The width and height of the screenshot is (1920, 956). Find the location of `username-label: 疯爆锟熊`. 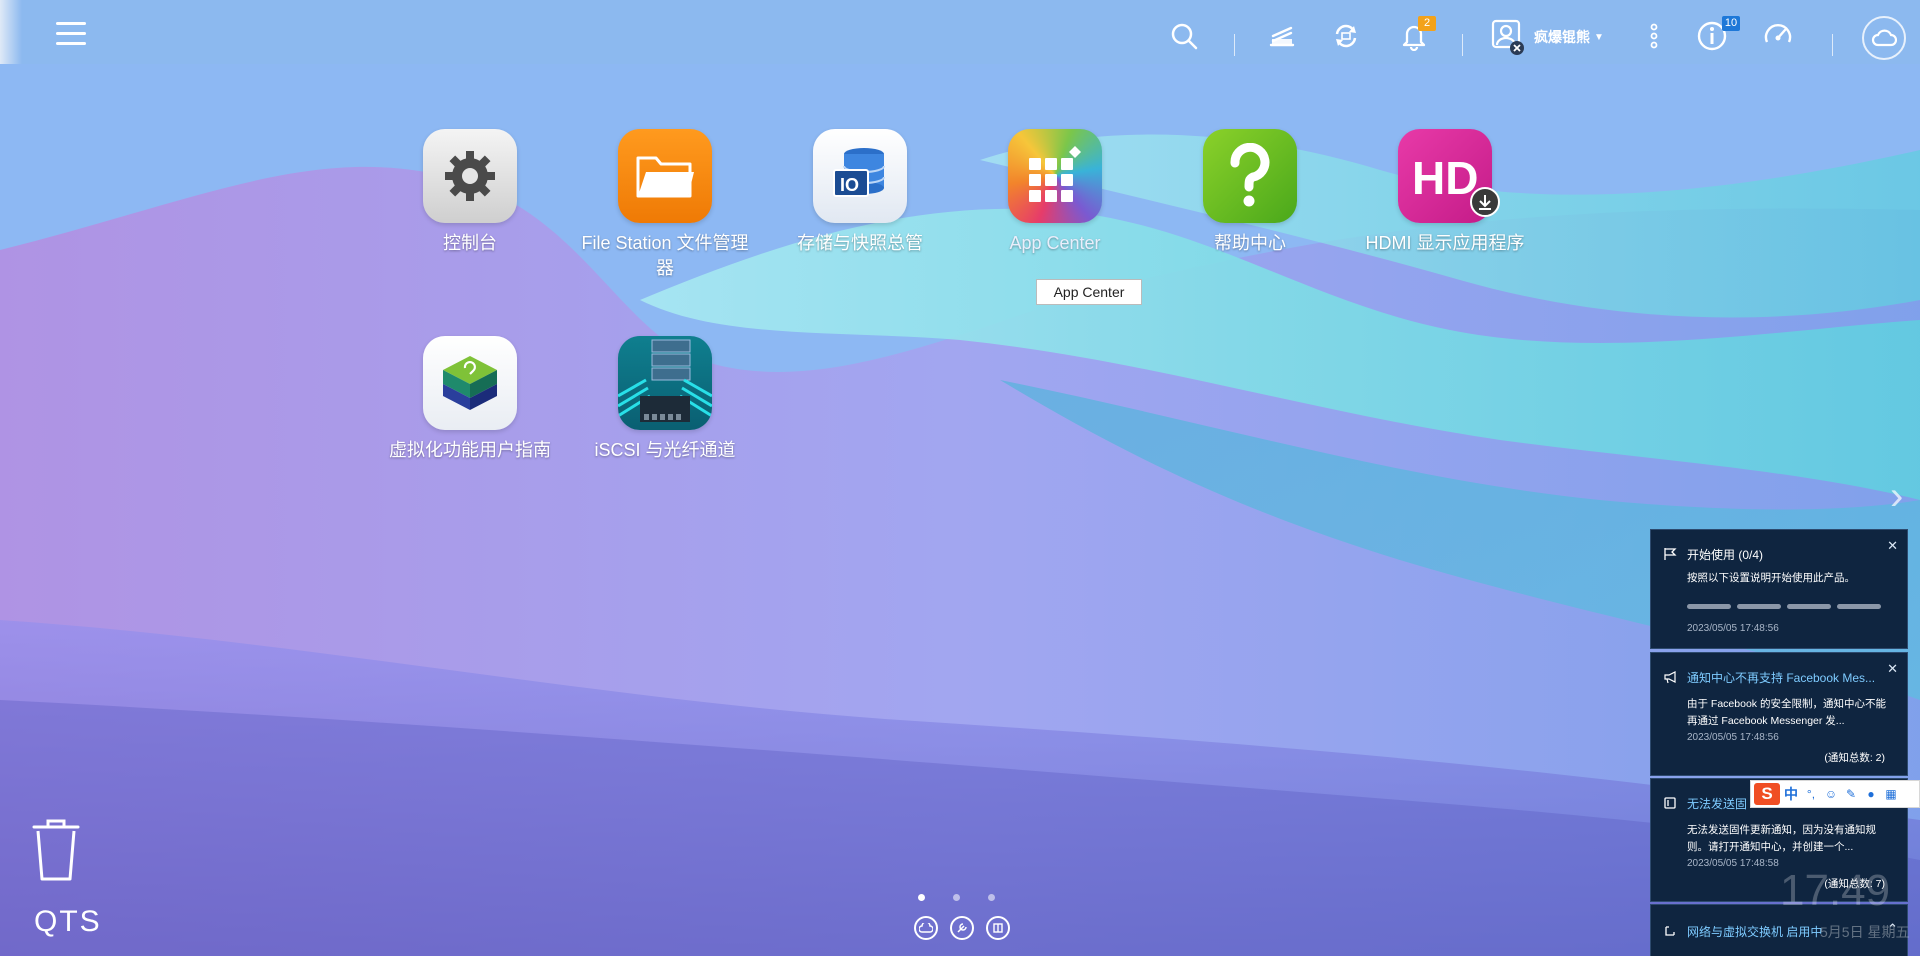

username-label: 疯爆锟熊 is located at coordinates (1562, 37).